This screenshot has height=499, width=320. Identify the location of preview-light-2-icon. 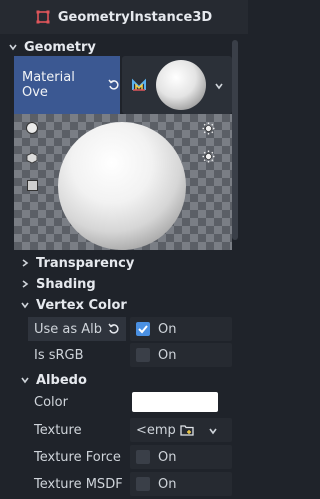
(208, 158).